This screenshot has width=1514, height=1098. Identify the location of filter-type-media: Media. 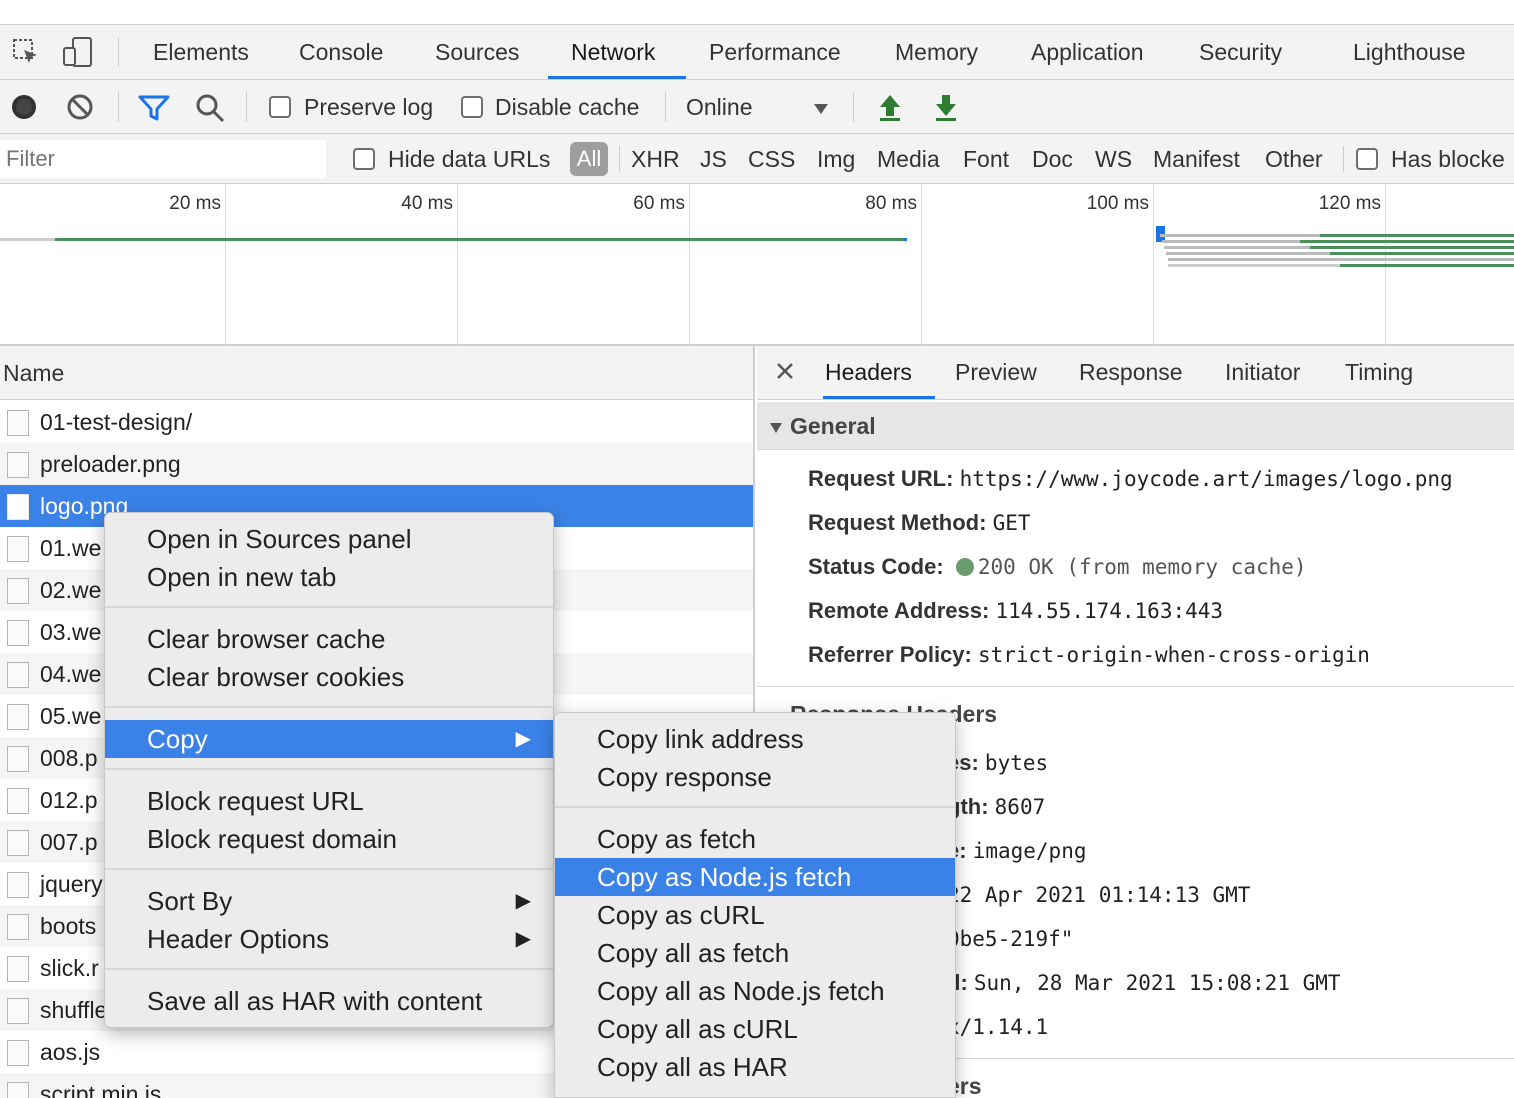
(908, 159).